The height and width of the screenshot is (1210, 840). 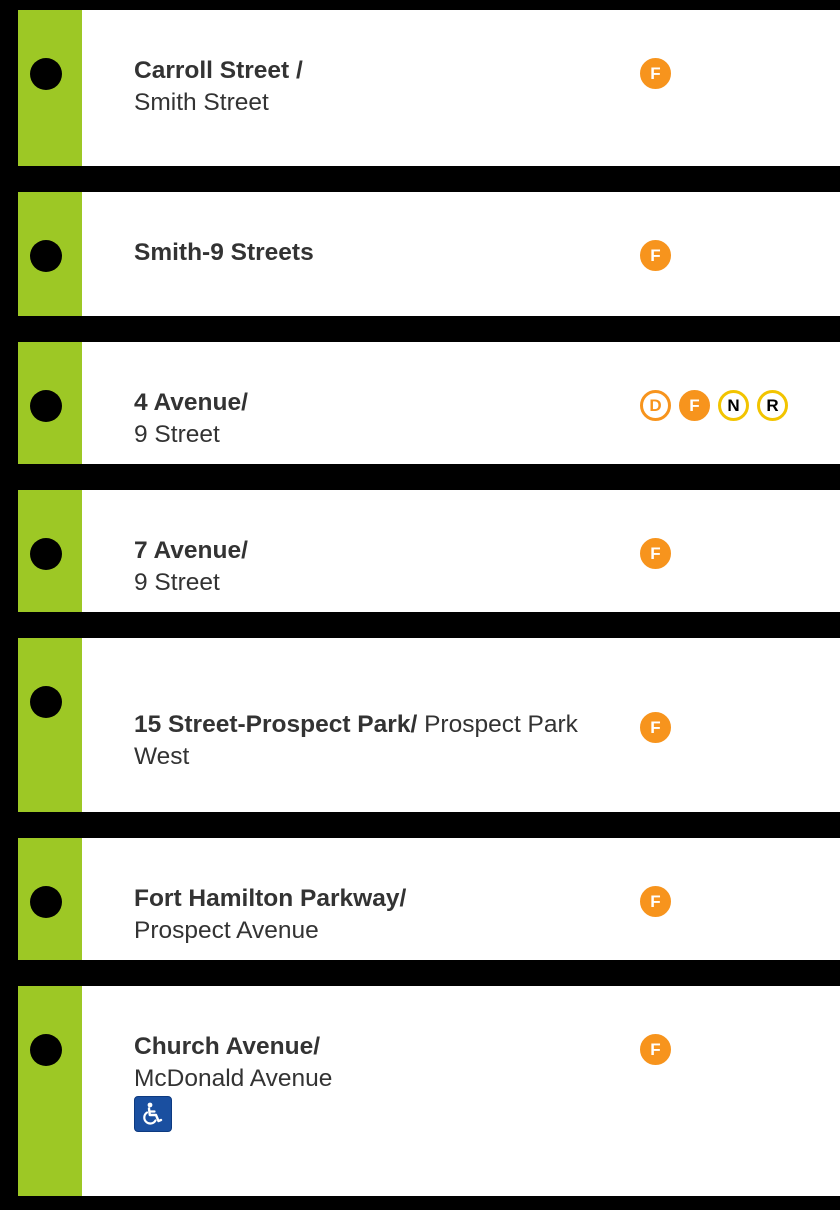 I want to click on station-name-primary: Smith-9 Streets, so click(x=224, y=252).